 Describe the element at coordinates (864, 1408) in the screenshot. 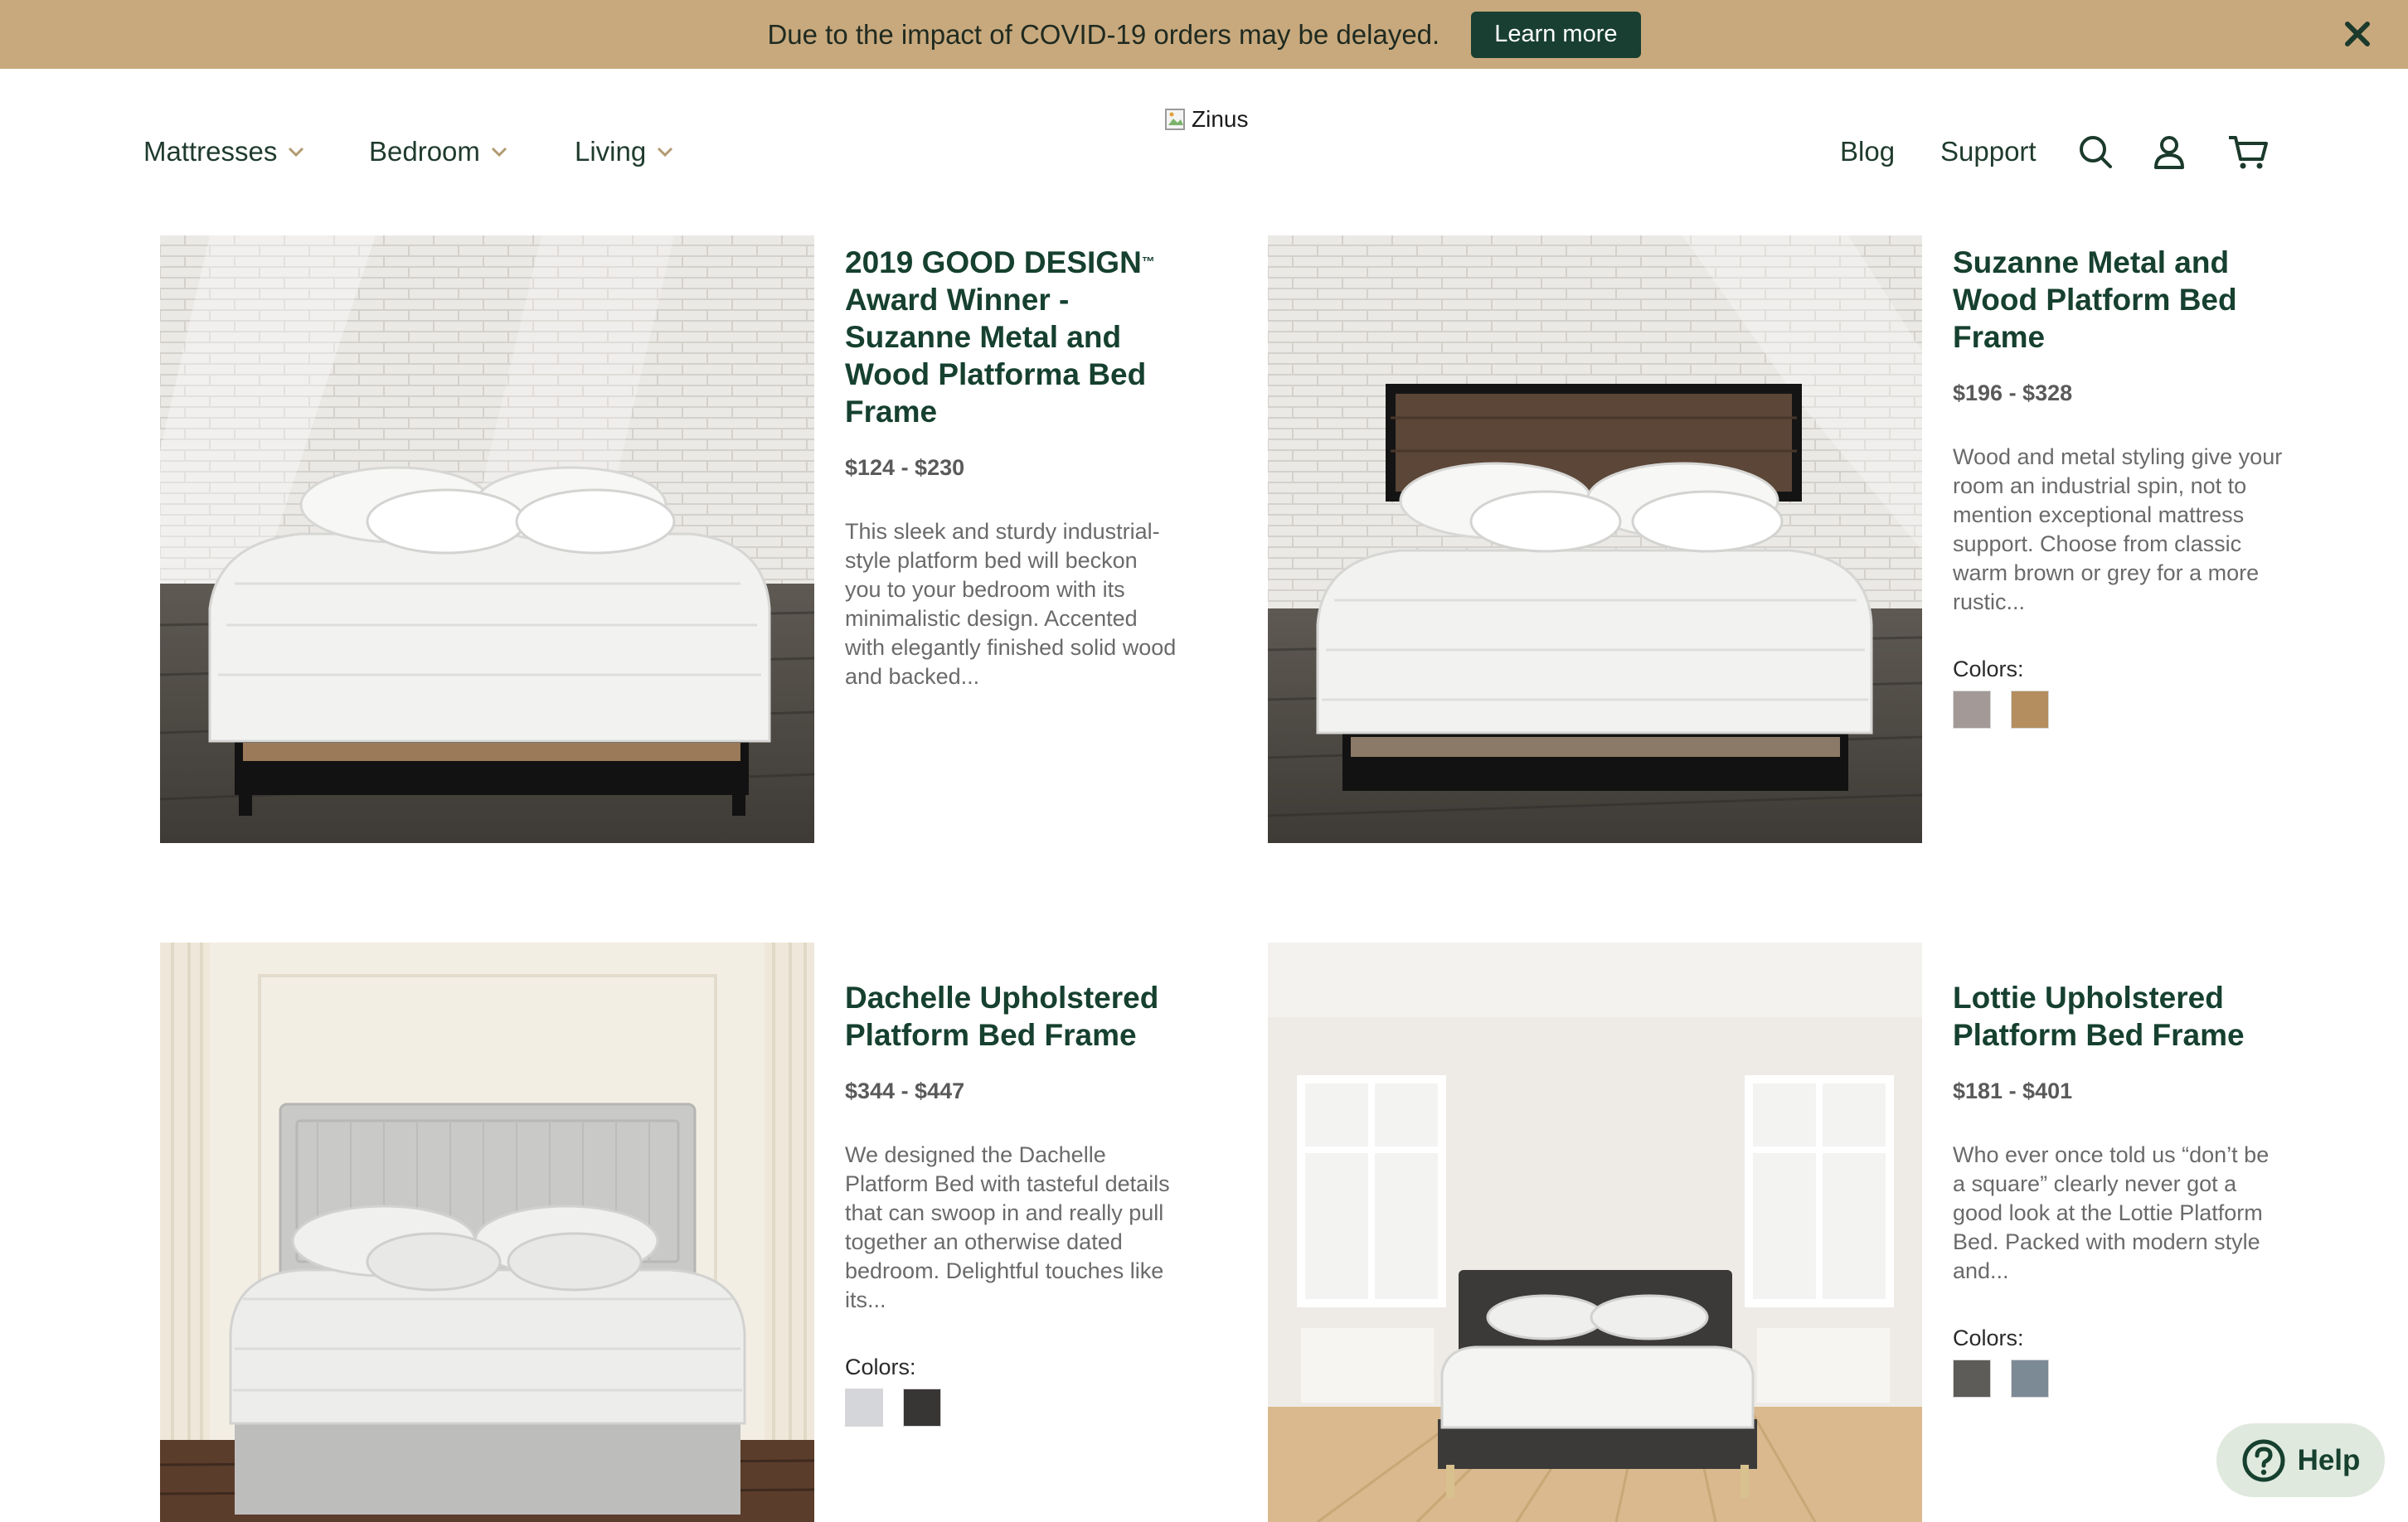

I see `color-swatch-light-grey` at that location.